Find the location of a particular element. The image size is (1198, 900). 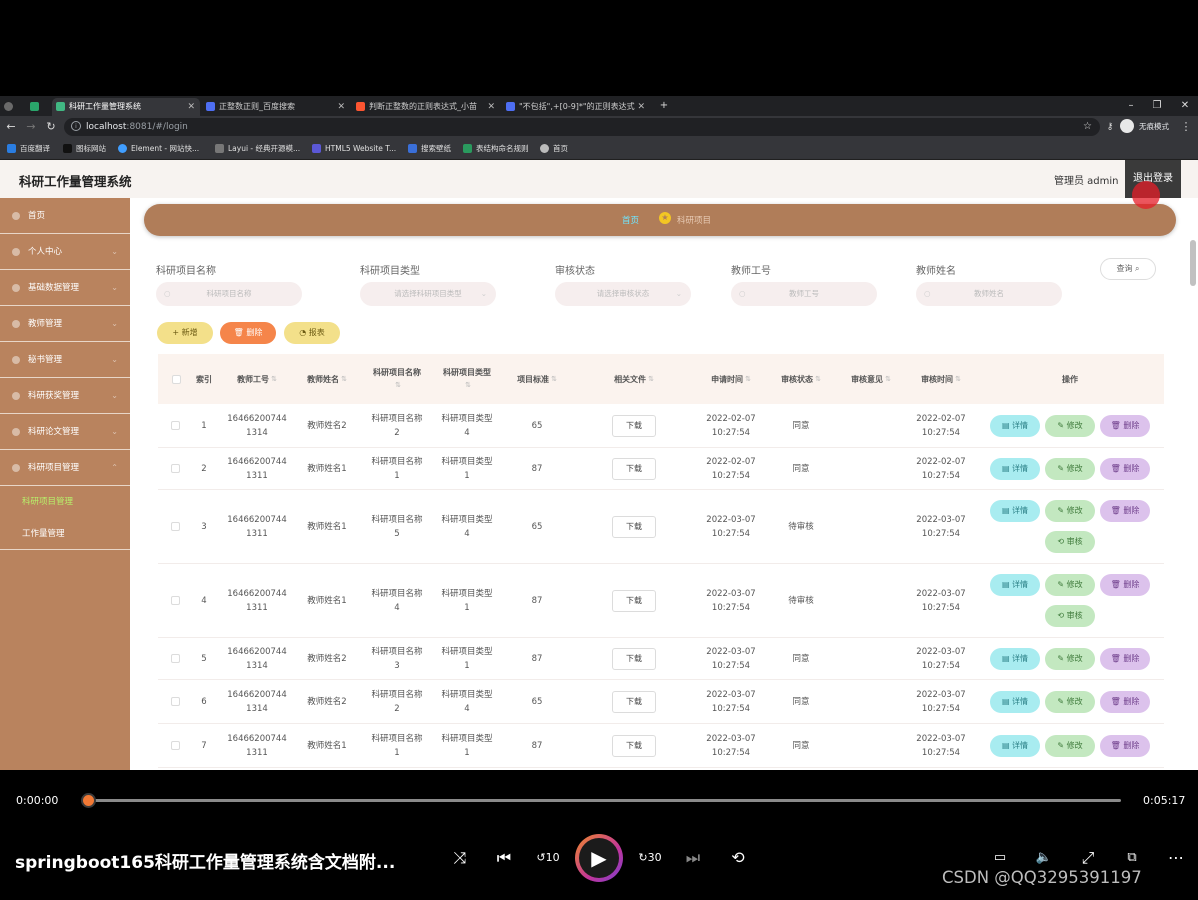

project-type-select: 请选择科研项目类型 ⌄ is located at coordinates (428, 294).